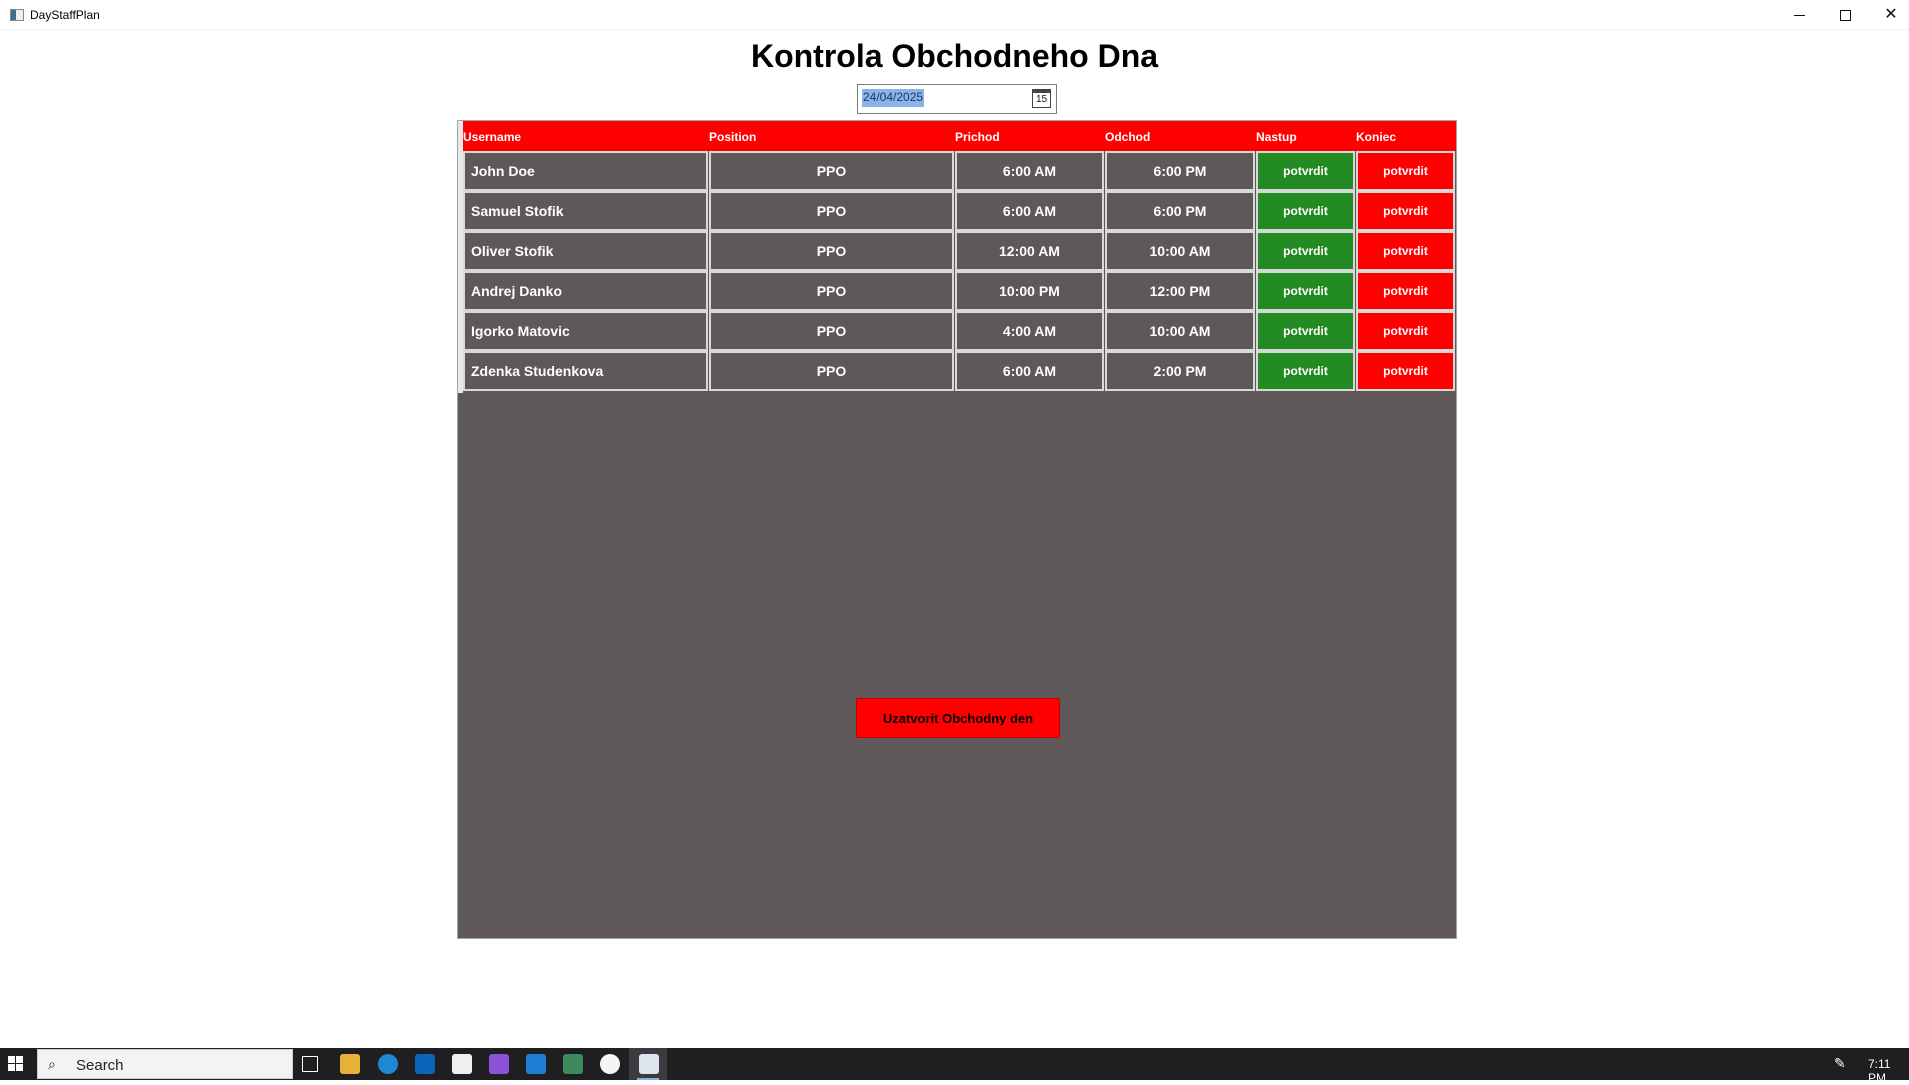 The width and height of the screenshot is (1909, 1085). I want to click on maximize-icon, so click(1845, 15).